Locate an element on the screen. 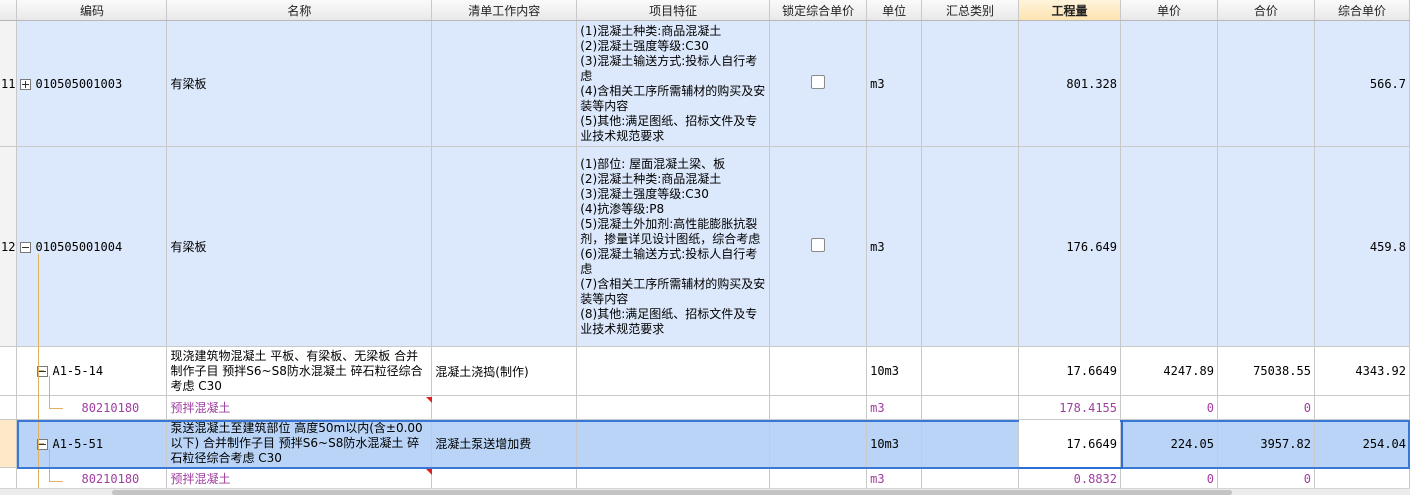 The width and height of the screenshot is (1410, 495). col-name-header: 名称 is located at coordinates (299, 10).